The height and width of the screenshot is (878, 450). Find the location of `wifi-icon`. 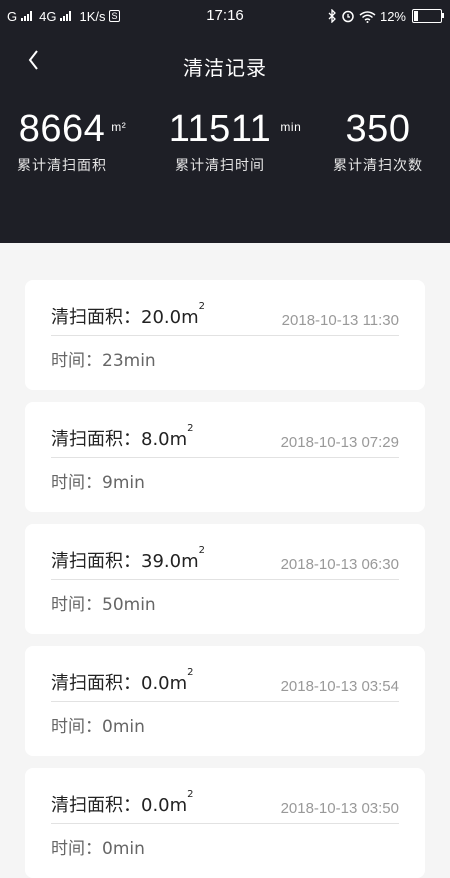

wifi-icon is located at coordinates (367, 16).